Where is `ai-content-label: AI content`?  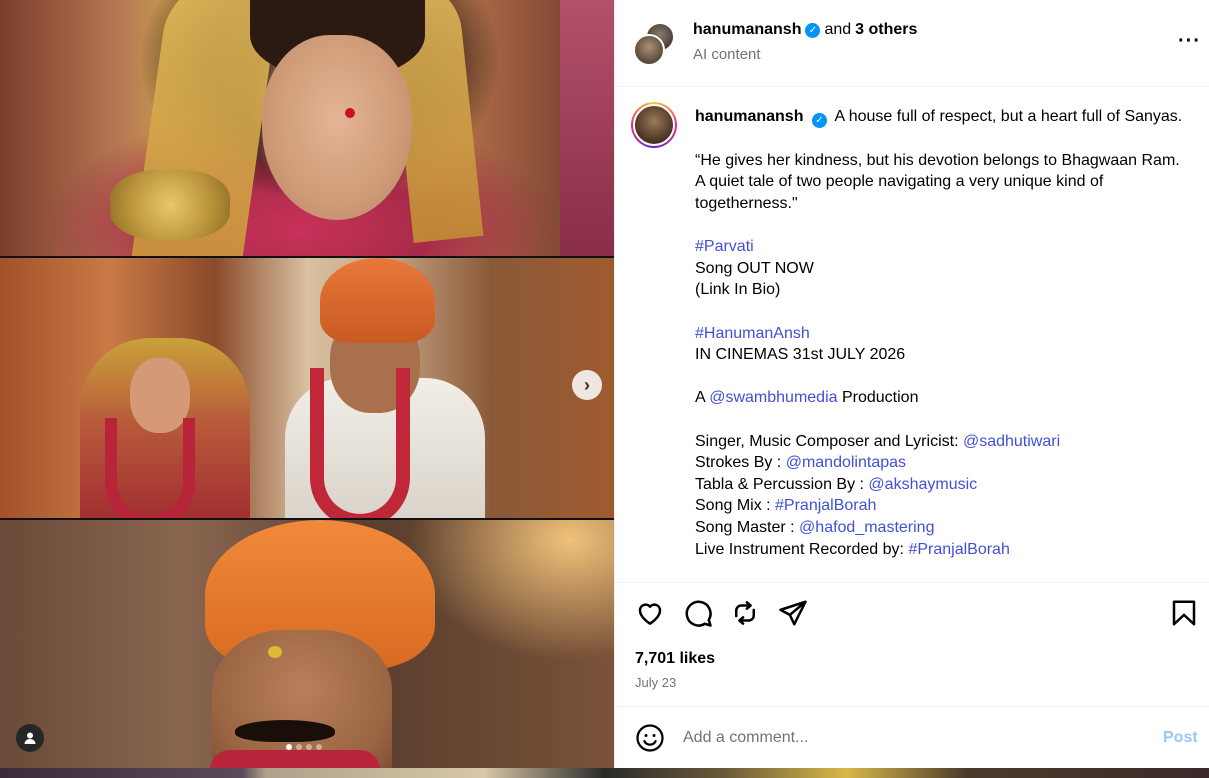 ai-content-label: AI content is located at coordinates (727, 54).